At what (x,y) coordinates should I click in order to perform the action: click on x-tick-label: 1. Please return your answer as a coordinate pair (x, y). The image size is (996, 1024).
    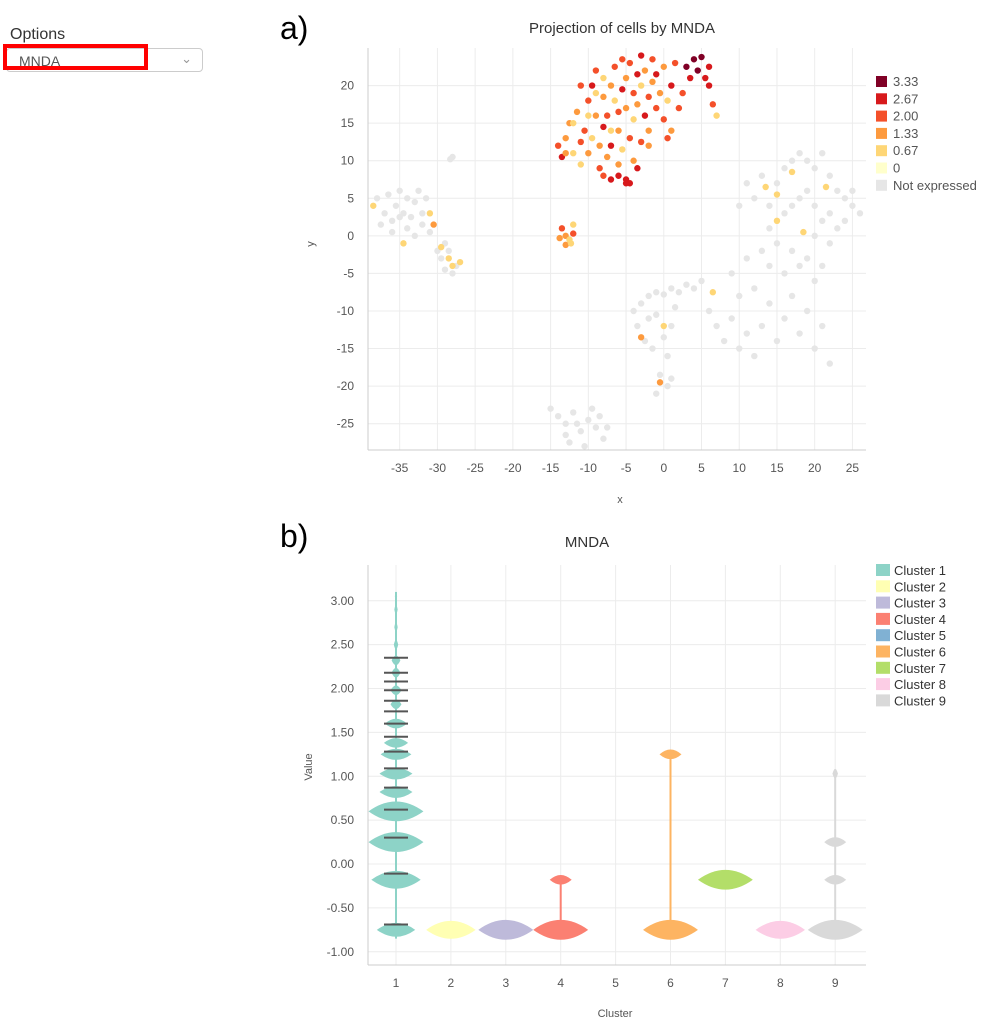
    Looking at the image, I should click on (396, 983).